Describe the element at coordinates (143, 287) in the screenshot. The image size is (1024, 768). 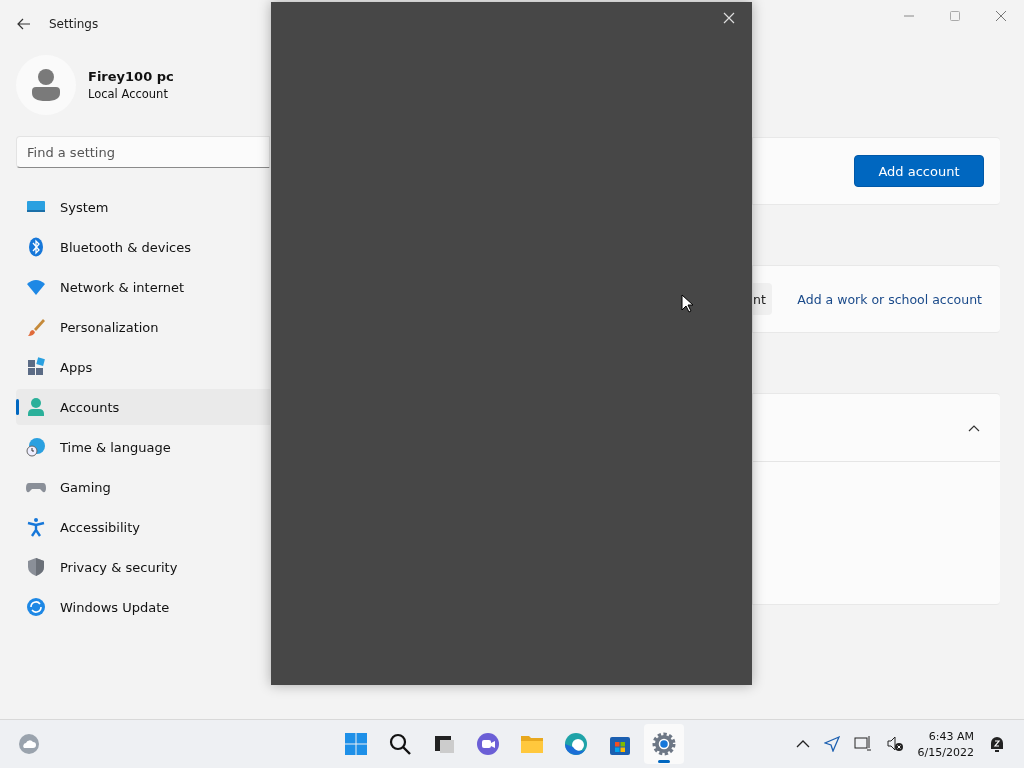
I see `nav-item: Network & internet` at that location.